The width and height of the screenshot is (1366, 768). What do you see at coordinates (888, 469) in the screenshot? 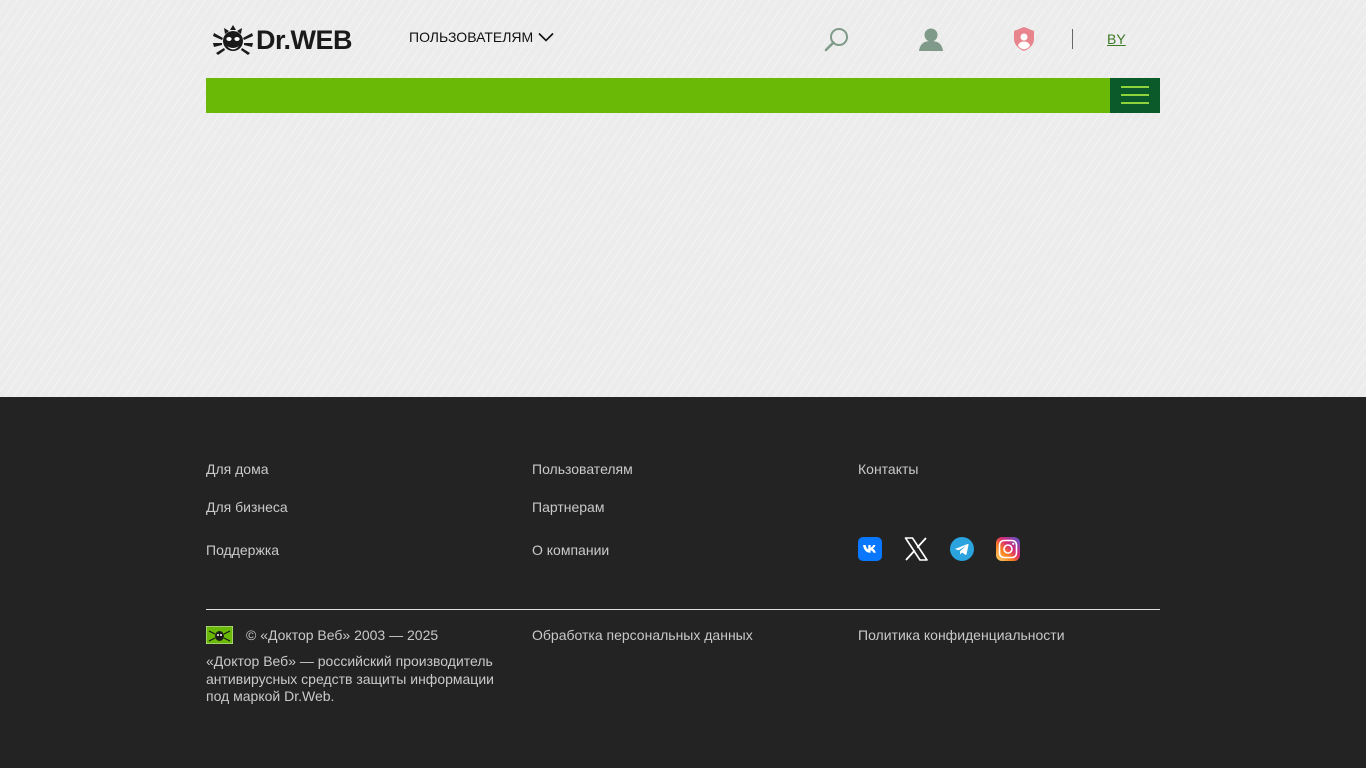
I see `footer-link-contacts: Контакты` at bounding box center [888, 469].